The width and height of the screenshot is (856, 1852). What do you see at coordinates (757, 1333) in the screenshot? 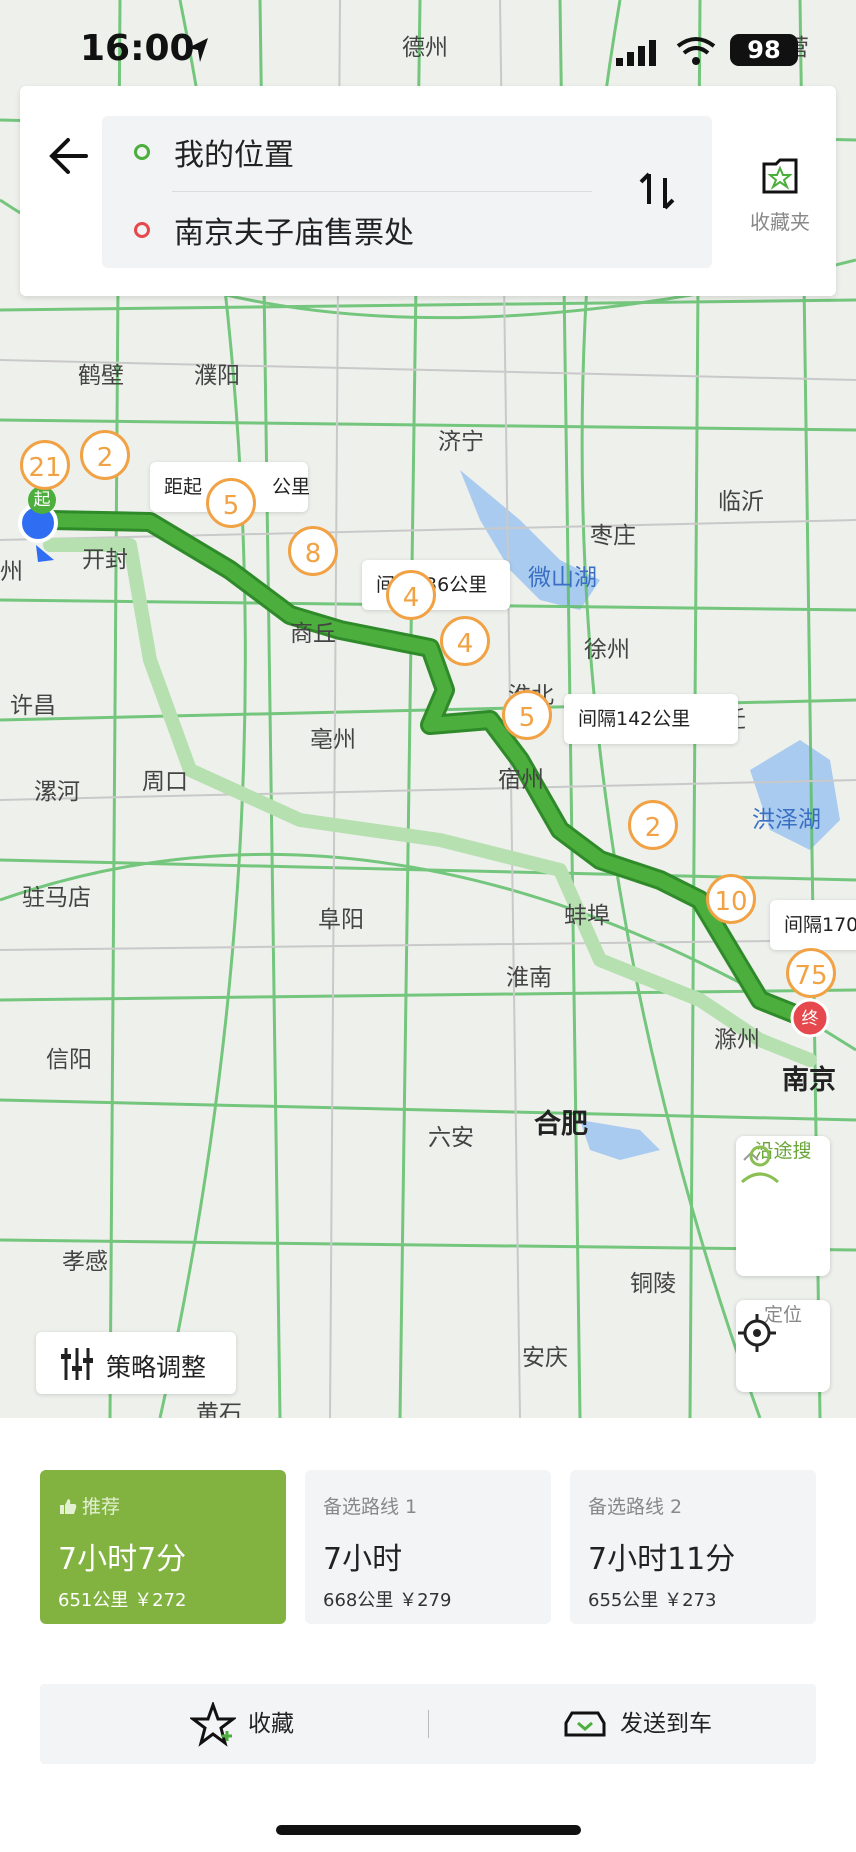
I see `locate-icon` at bounding box center [757, 1333].